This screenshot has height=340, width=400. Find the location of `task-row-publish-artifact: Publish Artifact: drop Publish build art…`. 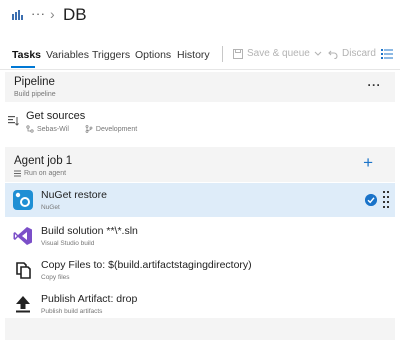

task-row-publish-artifact: Publish Artifact: drop Publish build art… is located at coordinates (200, 304).